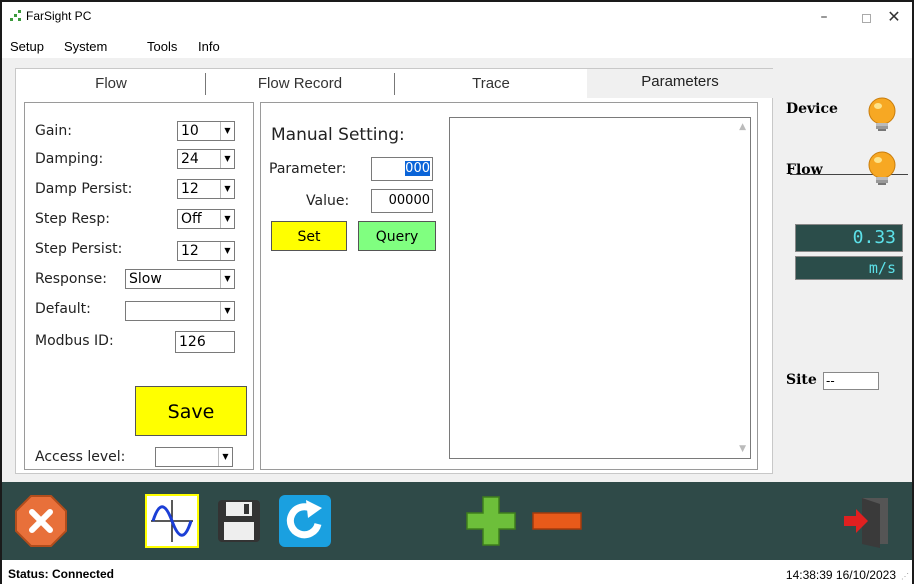 Image resolution: width=914 pixels, height=584 pixels. What do you see at coordinates (162, 46) in the screenshot?
I see `menu-tools: Tools` at bounding box center [162, 46].